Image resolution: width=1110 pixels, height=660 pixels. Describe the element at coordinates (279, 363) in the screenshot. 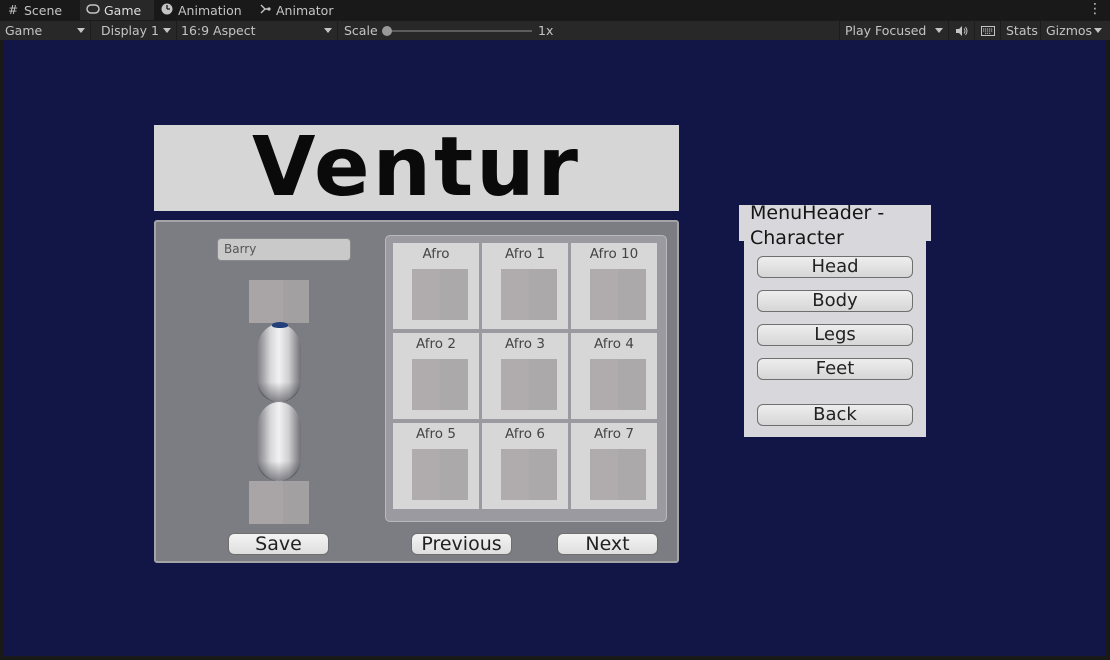

I see `character-body-upper` at that location.